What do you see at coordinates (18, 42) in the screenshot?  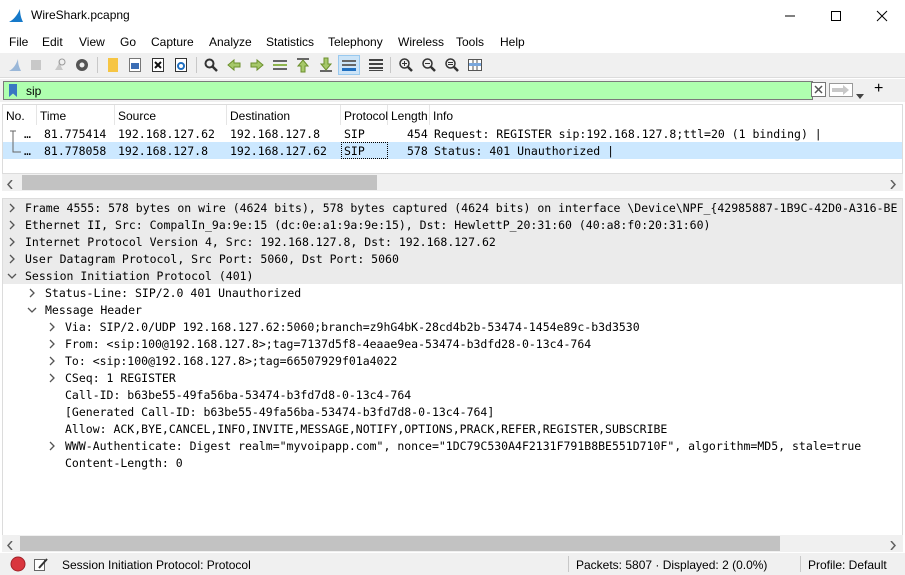 I see `menu-file: File` at bounding box center [18, 42].